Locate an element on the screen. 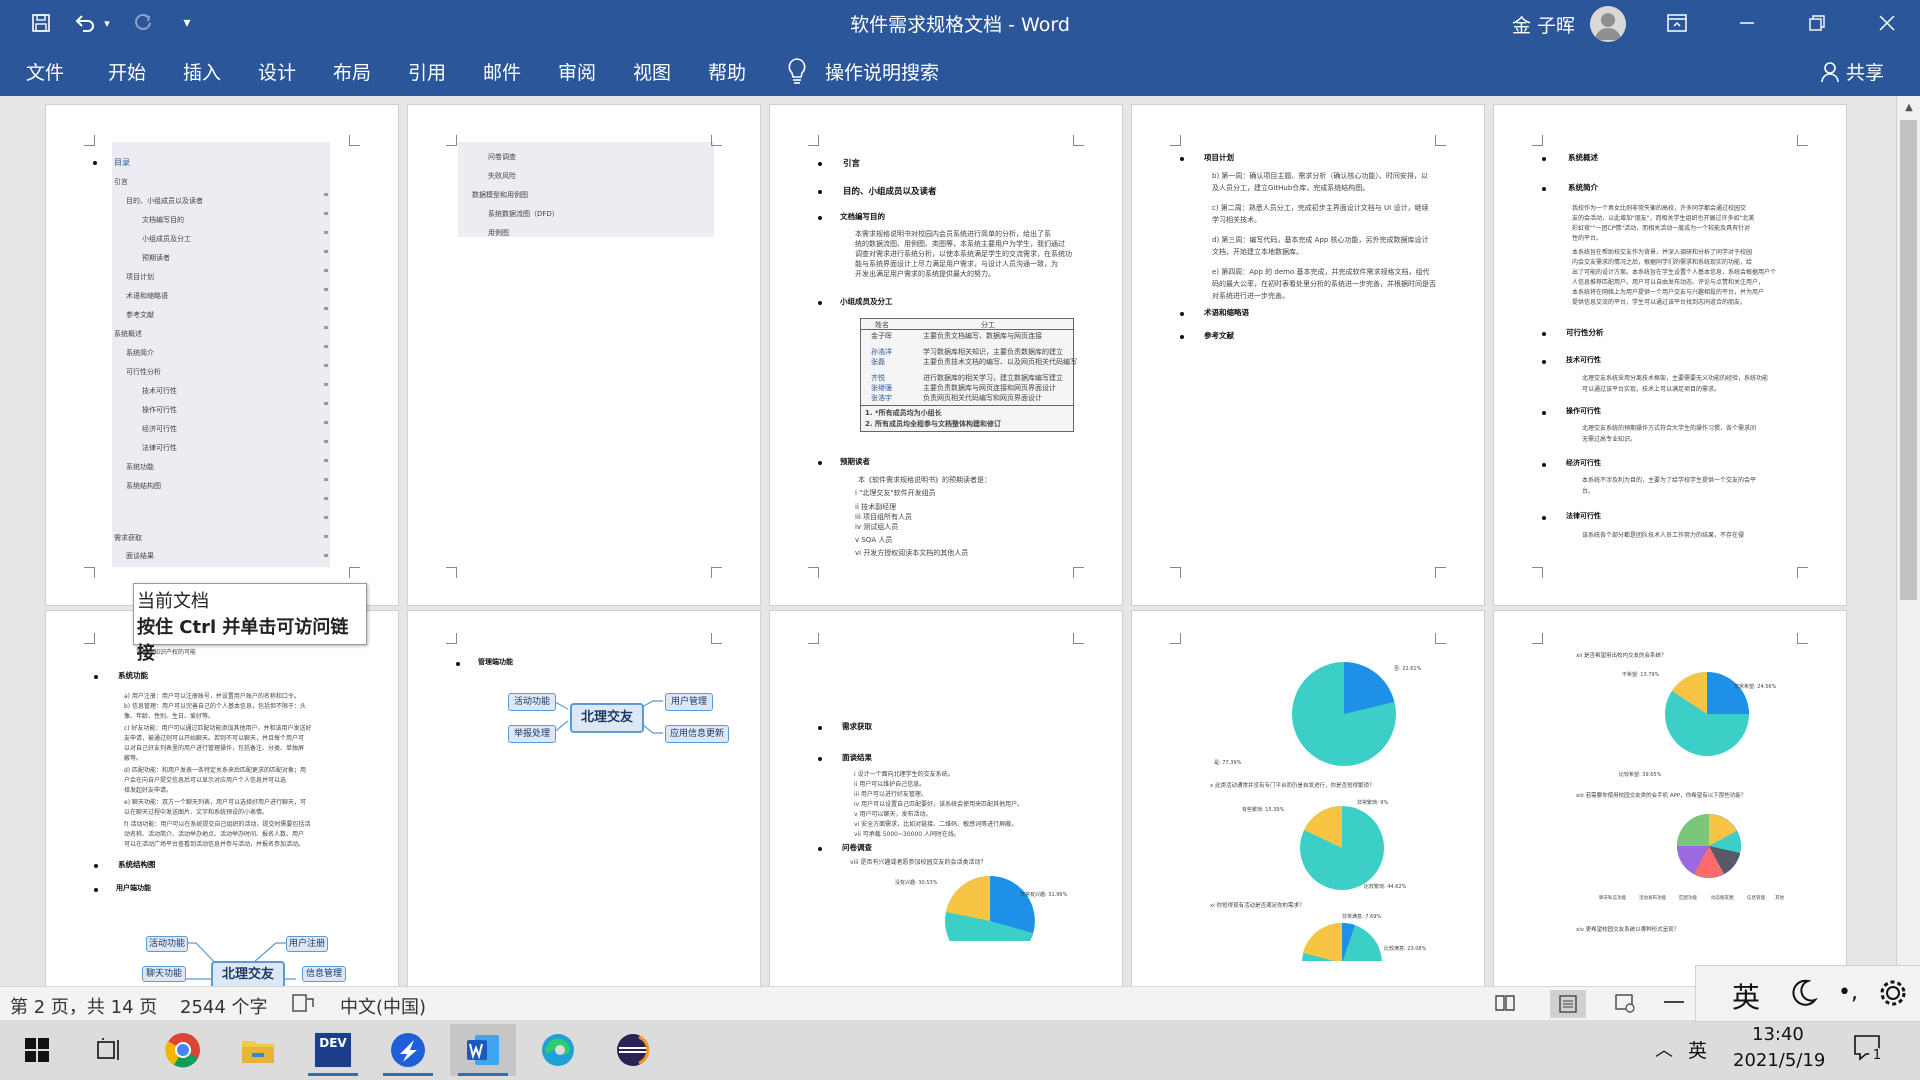 The height and width of the screenshot is (1080, 1920). toc-line: 经济可行性 is located at coordinates (159, 429).